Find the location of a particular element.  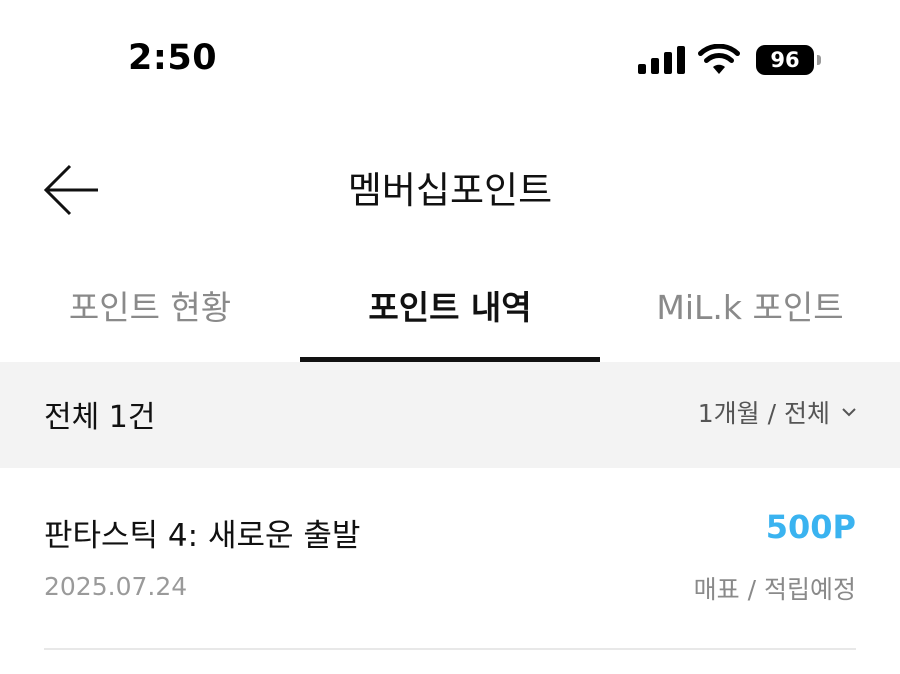

battery-icon: 96 is located at coordinates (790, 61).